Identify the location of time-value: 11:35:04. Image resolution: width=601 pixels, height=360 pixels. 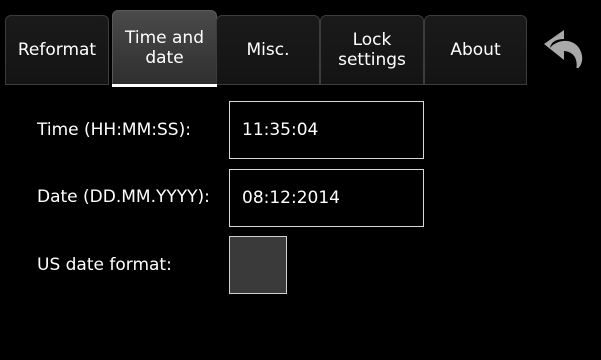
(280, 130).